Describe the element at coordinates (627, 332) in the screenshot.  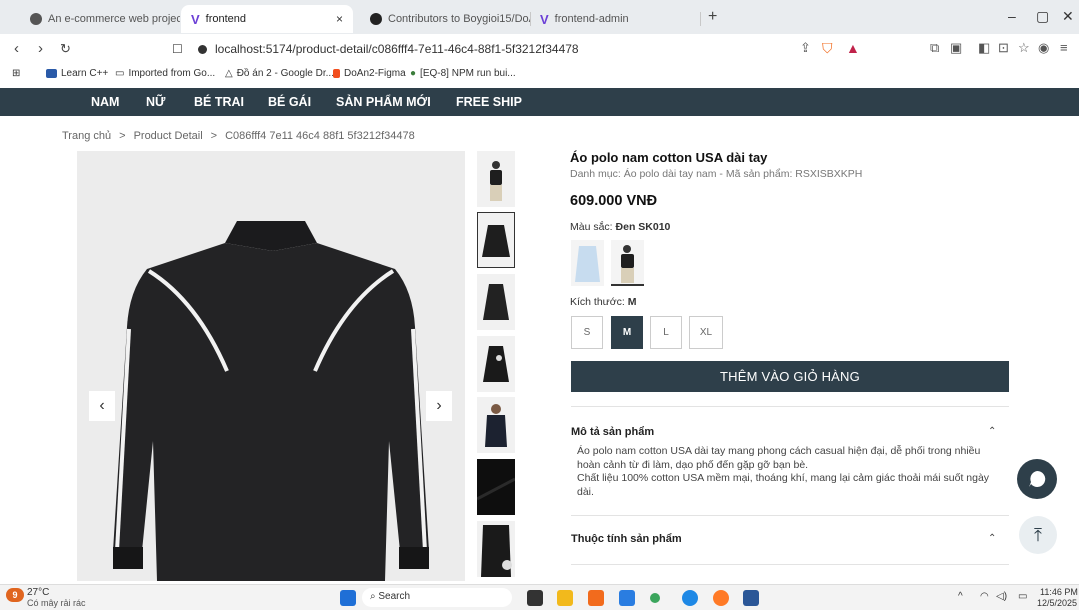
I see `size-m-button: M` at that location.